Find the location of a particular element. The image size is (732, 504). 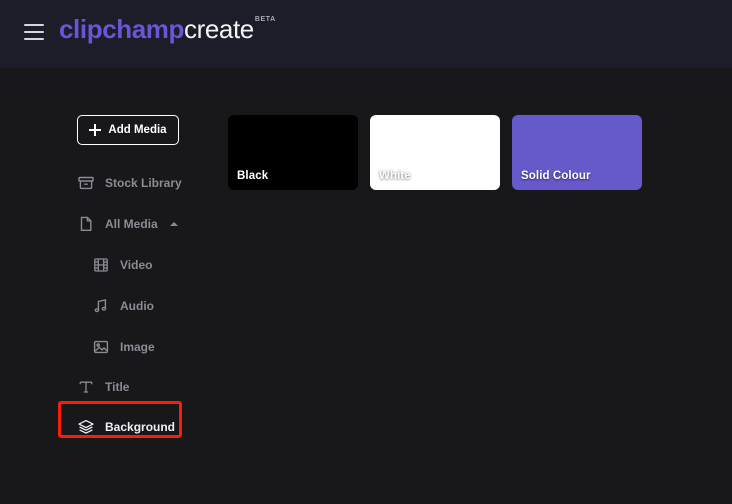

sidebar-item-title: Title is located at coordinates (103, 387).